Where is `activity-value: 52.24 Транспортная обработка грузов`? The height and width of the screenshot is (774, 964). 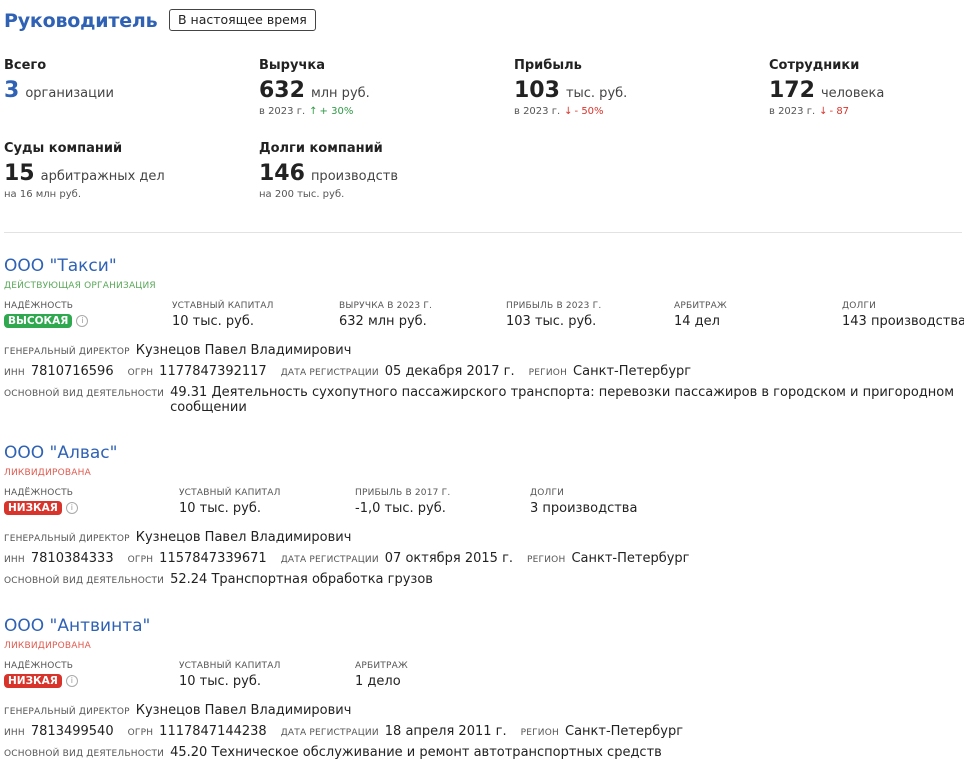 activity-value: 52.24 Транспортная обработка грузов is located at coordinates (301, 579).